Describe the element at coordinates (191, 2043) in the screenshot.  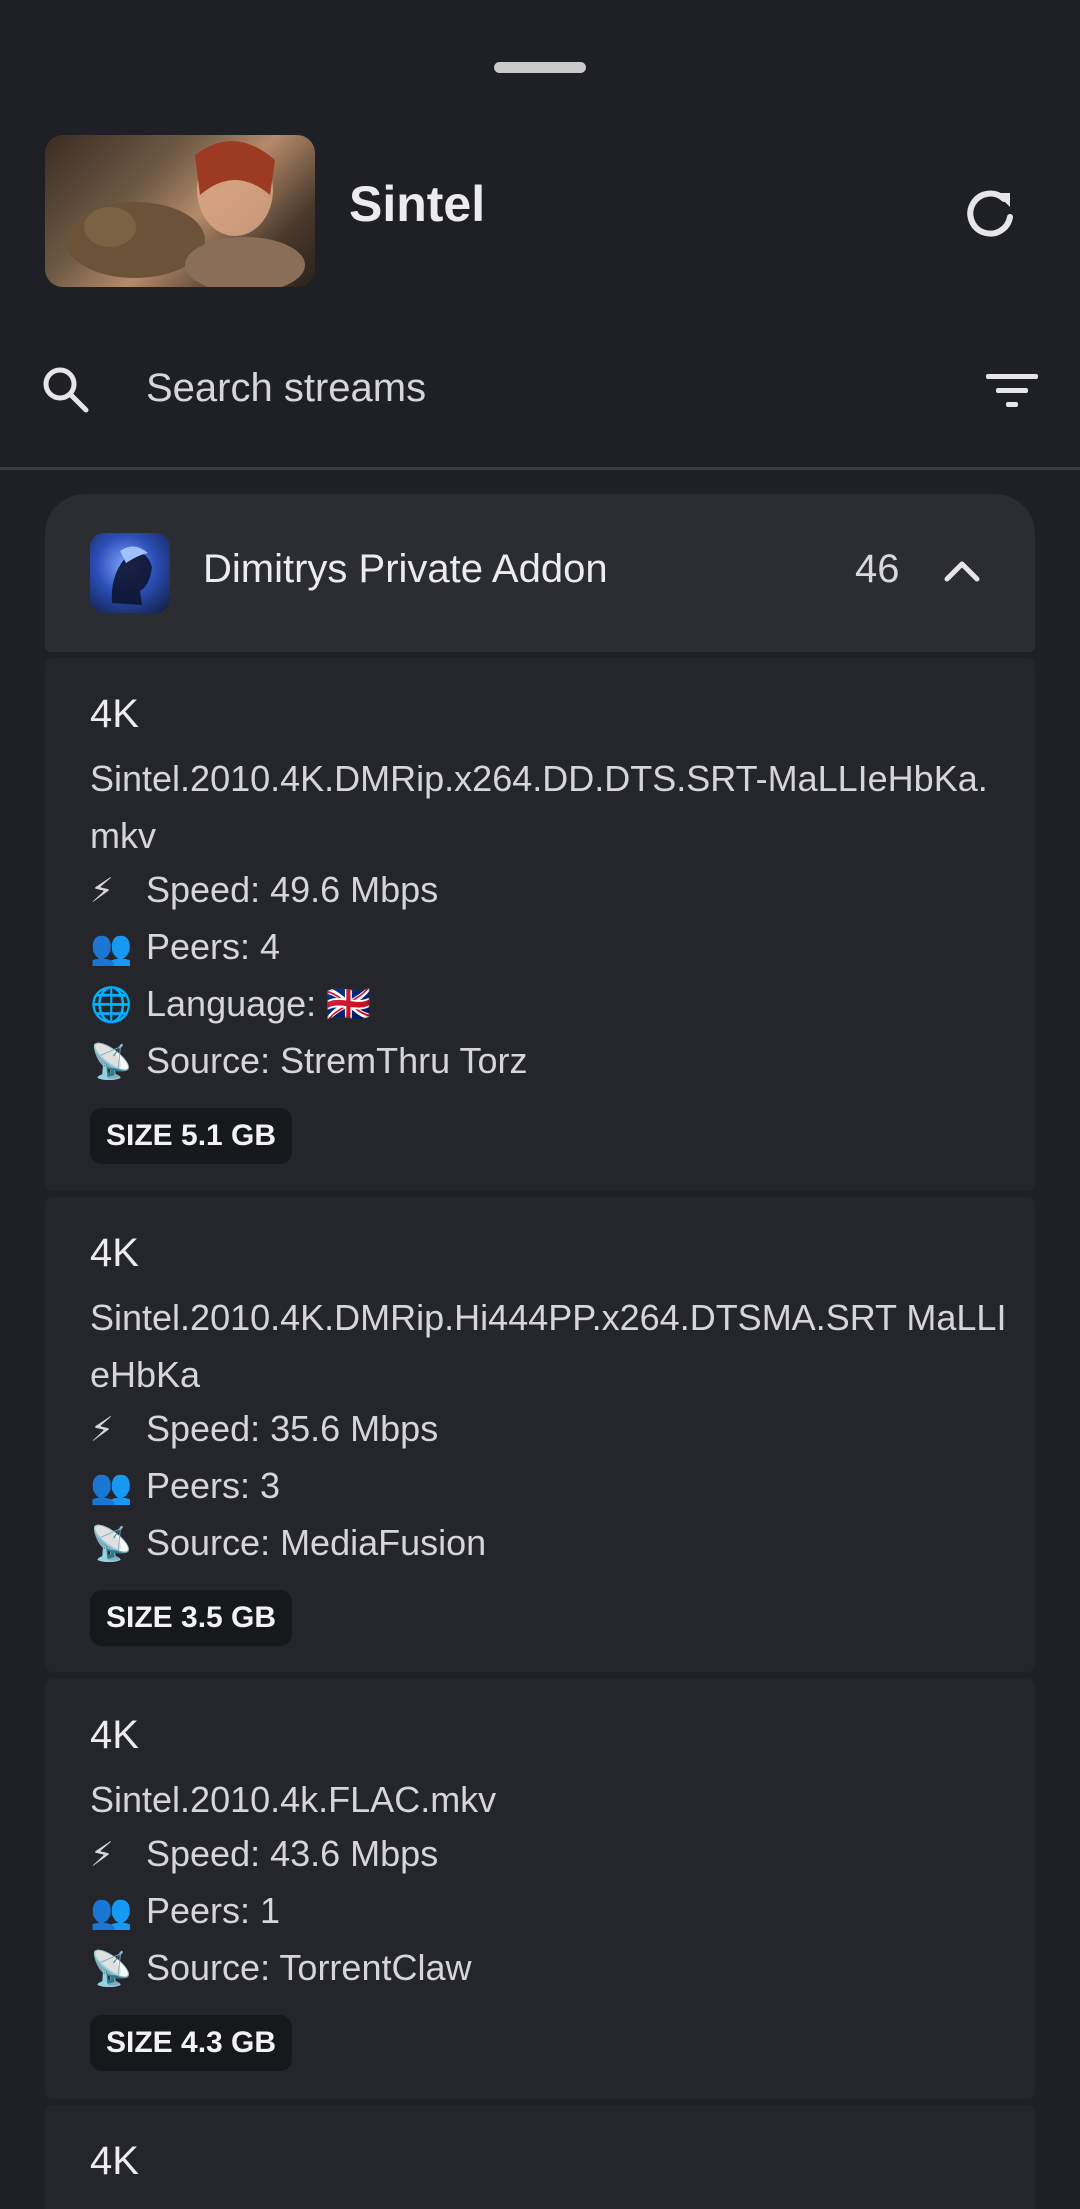
I see `size-badge: SIZE 4.3 GB` at that location.